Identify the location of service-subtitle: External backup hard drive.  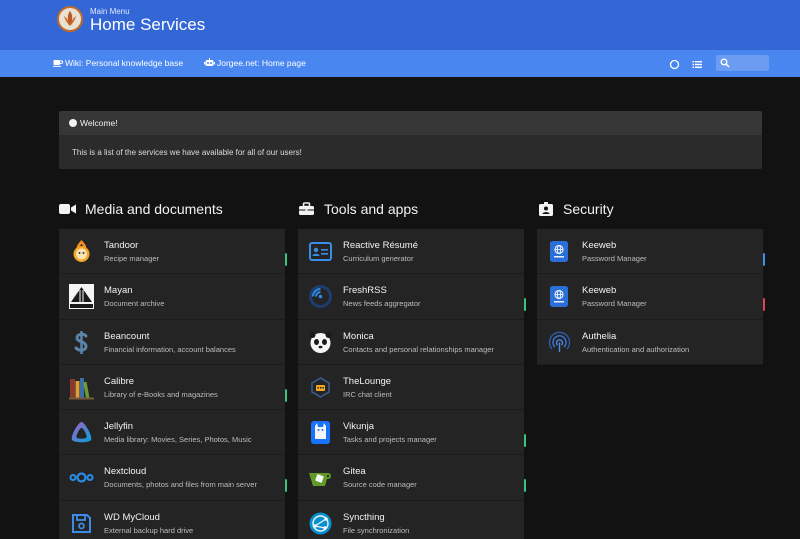
(149, 530).